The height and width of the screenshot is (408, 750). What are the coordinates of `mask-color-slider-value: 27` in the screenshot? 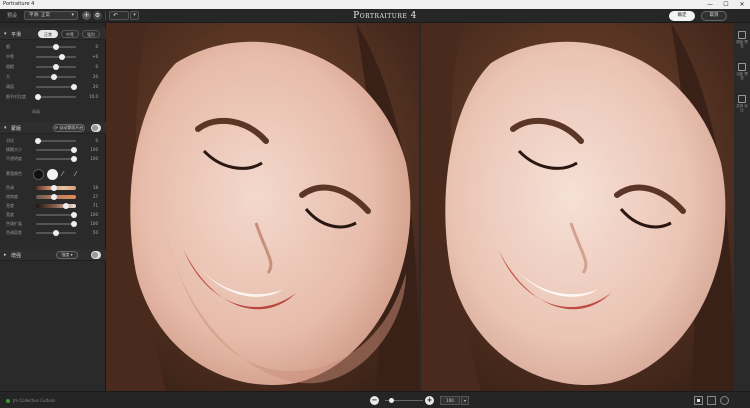 It's located at (91, 196).